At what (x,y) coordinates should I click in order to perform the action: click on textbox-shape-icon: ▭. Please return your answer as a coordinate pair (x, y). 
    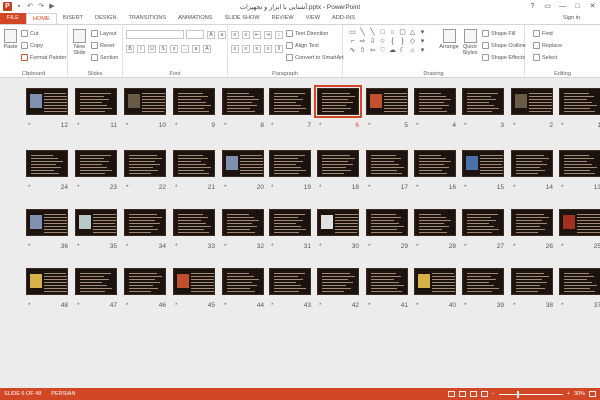
    Looking at the image, I should click on (352, 33).